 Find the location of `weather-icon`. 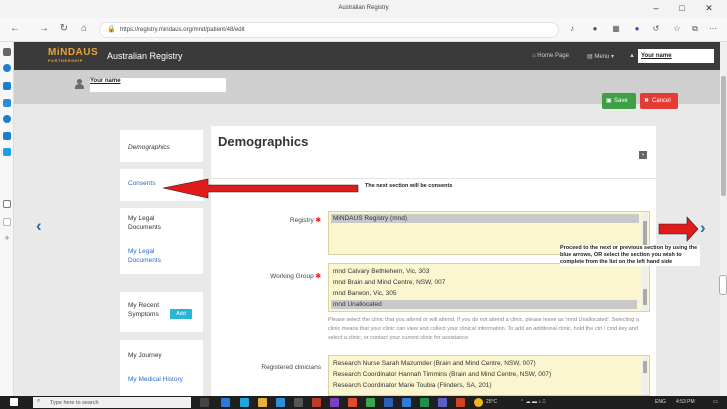

weather-icon is located at coordinates (478, 402).